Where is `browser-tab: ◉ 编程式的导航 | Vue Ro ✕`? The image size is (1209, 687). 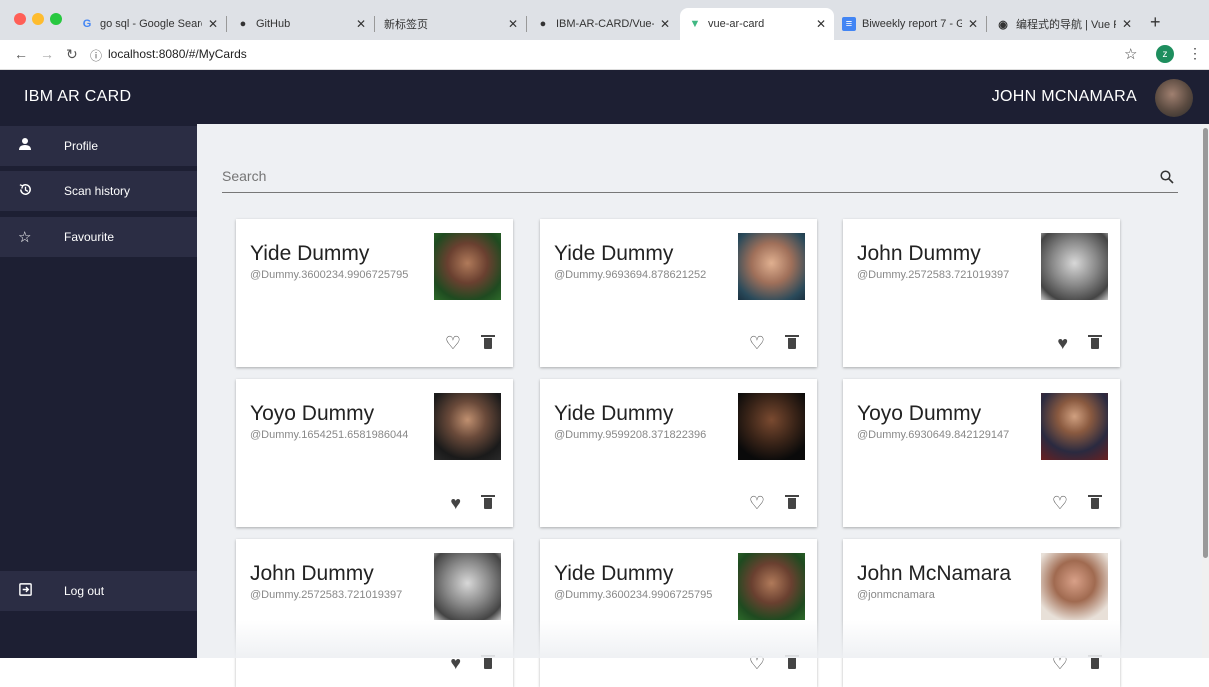
browser-tab: ◉ 编程式的导航 | Vue Ro ✕ is located at coordinates (1064, 24).